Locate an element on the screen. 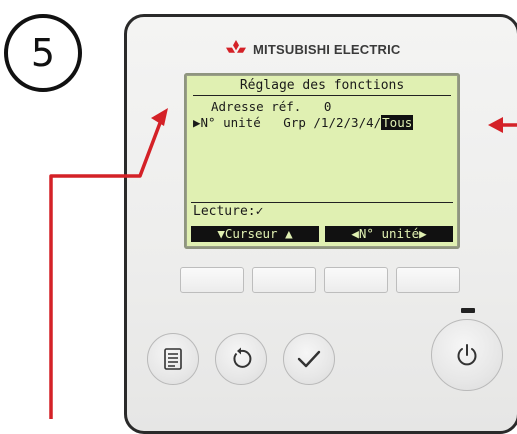 Image resolution: width=517 pixels, height=434 pixels. lcd-bottom-divider is located at coordinates (322, 202).